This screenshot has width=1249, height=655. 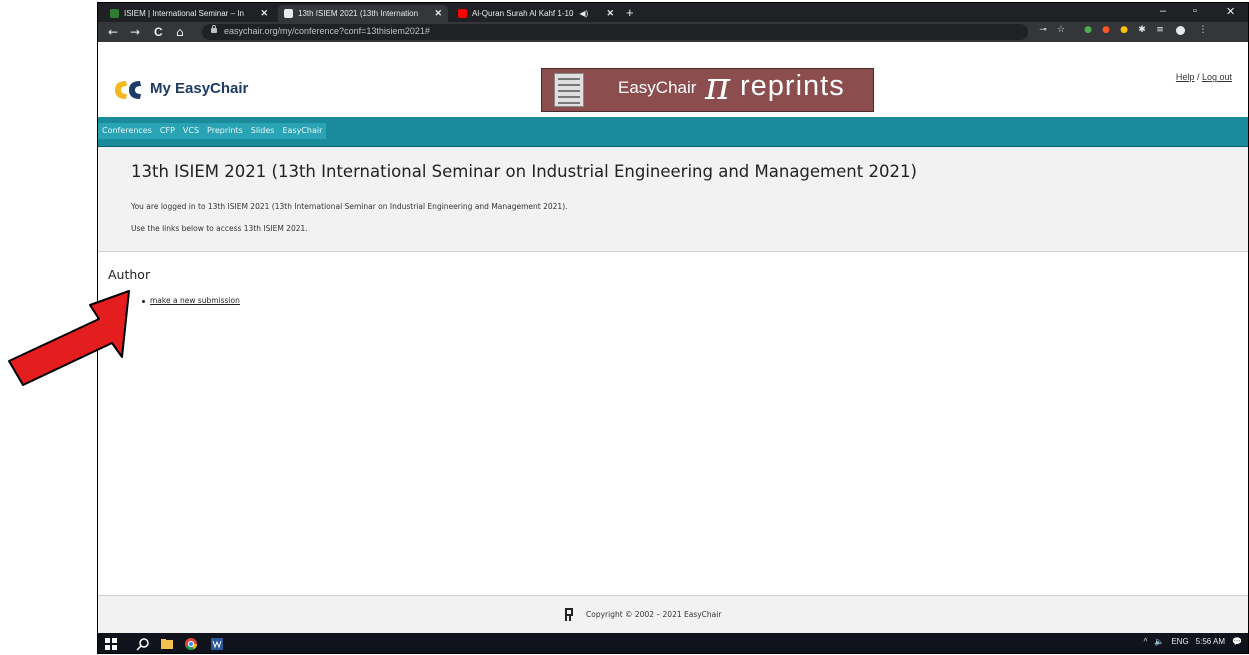 I want to click on chrome-icon, so click(x=191, y=644).